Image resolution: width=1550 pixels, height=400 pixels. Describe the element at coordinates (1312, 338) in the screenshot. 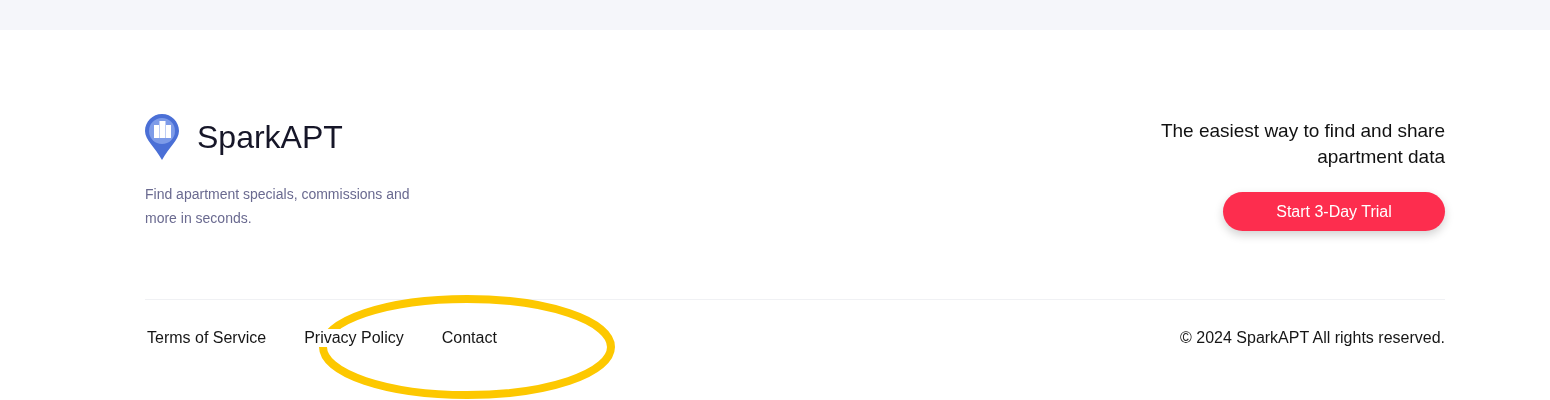

I see `copyright-text: © 2024 SparkAPT All rights reserved.` at that location.